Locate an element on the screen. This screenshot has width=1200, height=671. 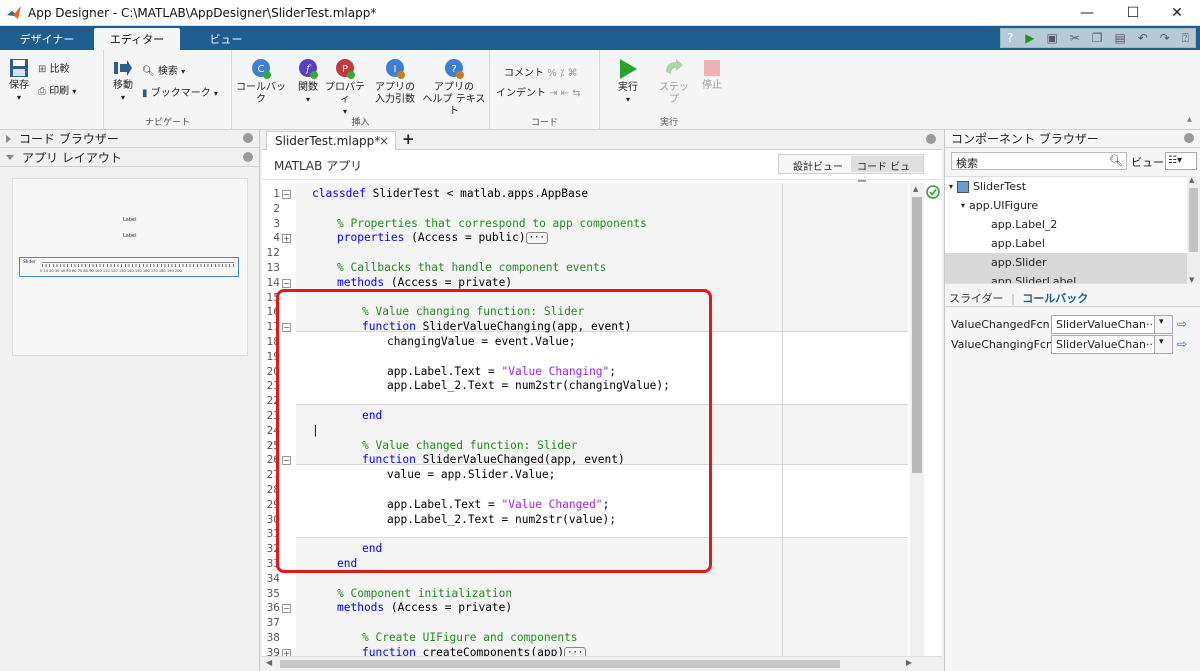
code-line: 28 is located at coordinates (586, 490).